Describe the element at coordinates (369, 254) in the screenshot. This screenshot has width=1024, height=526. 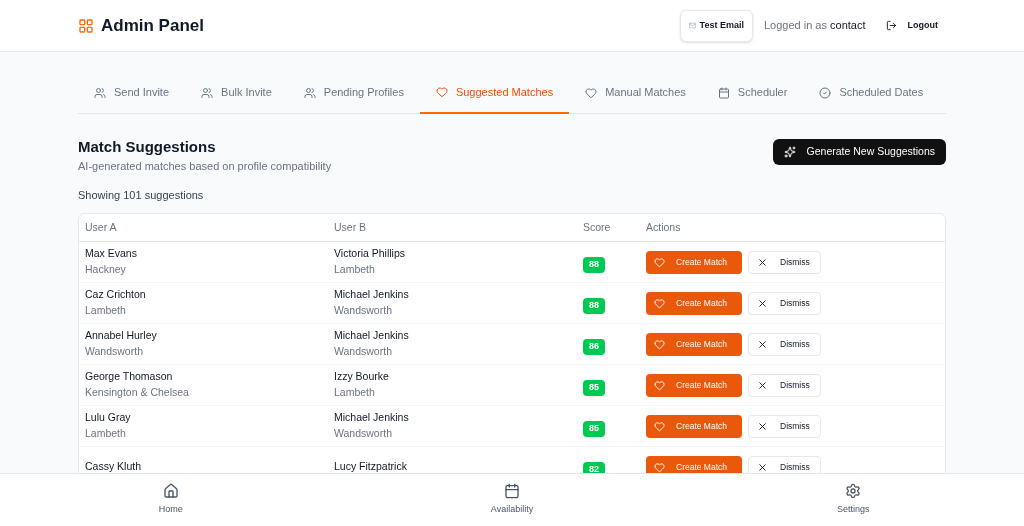
I see `user-name: Victoria Phillips` at that location.